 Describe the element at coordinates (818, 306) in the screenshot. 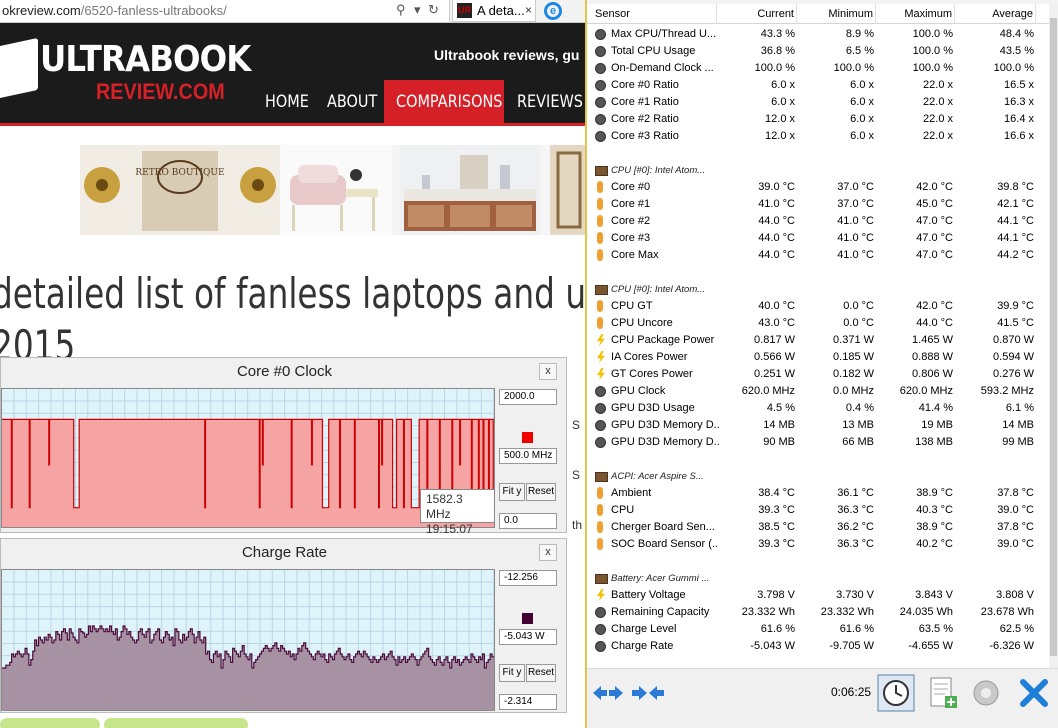

I see `sensor-row: CPU GT 40.0 °C 0.0 °C 42.0 °C 39.9 °C` at that location.